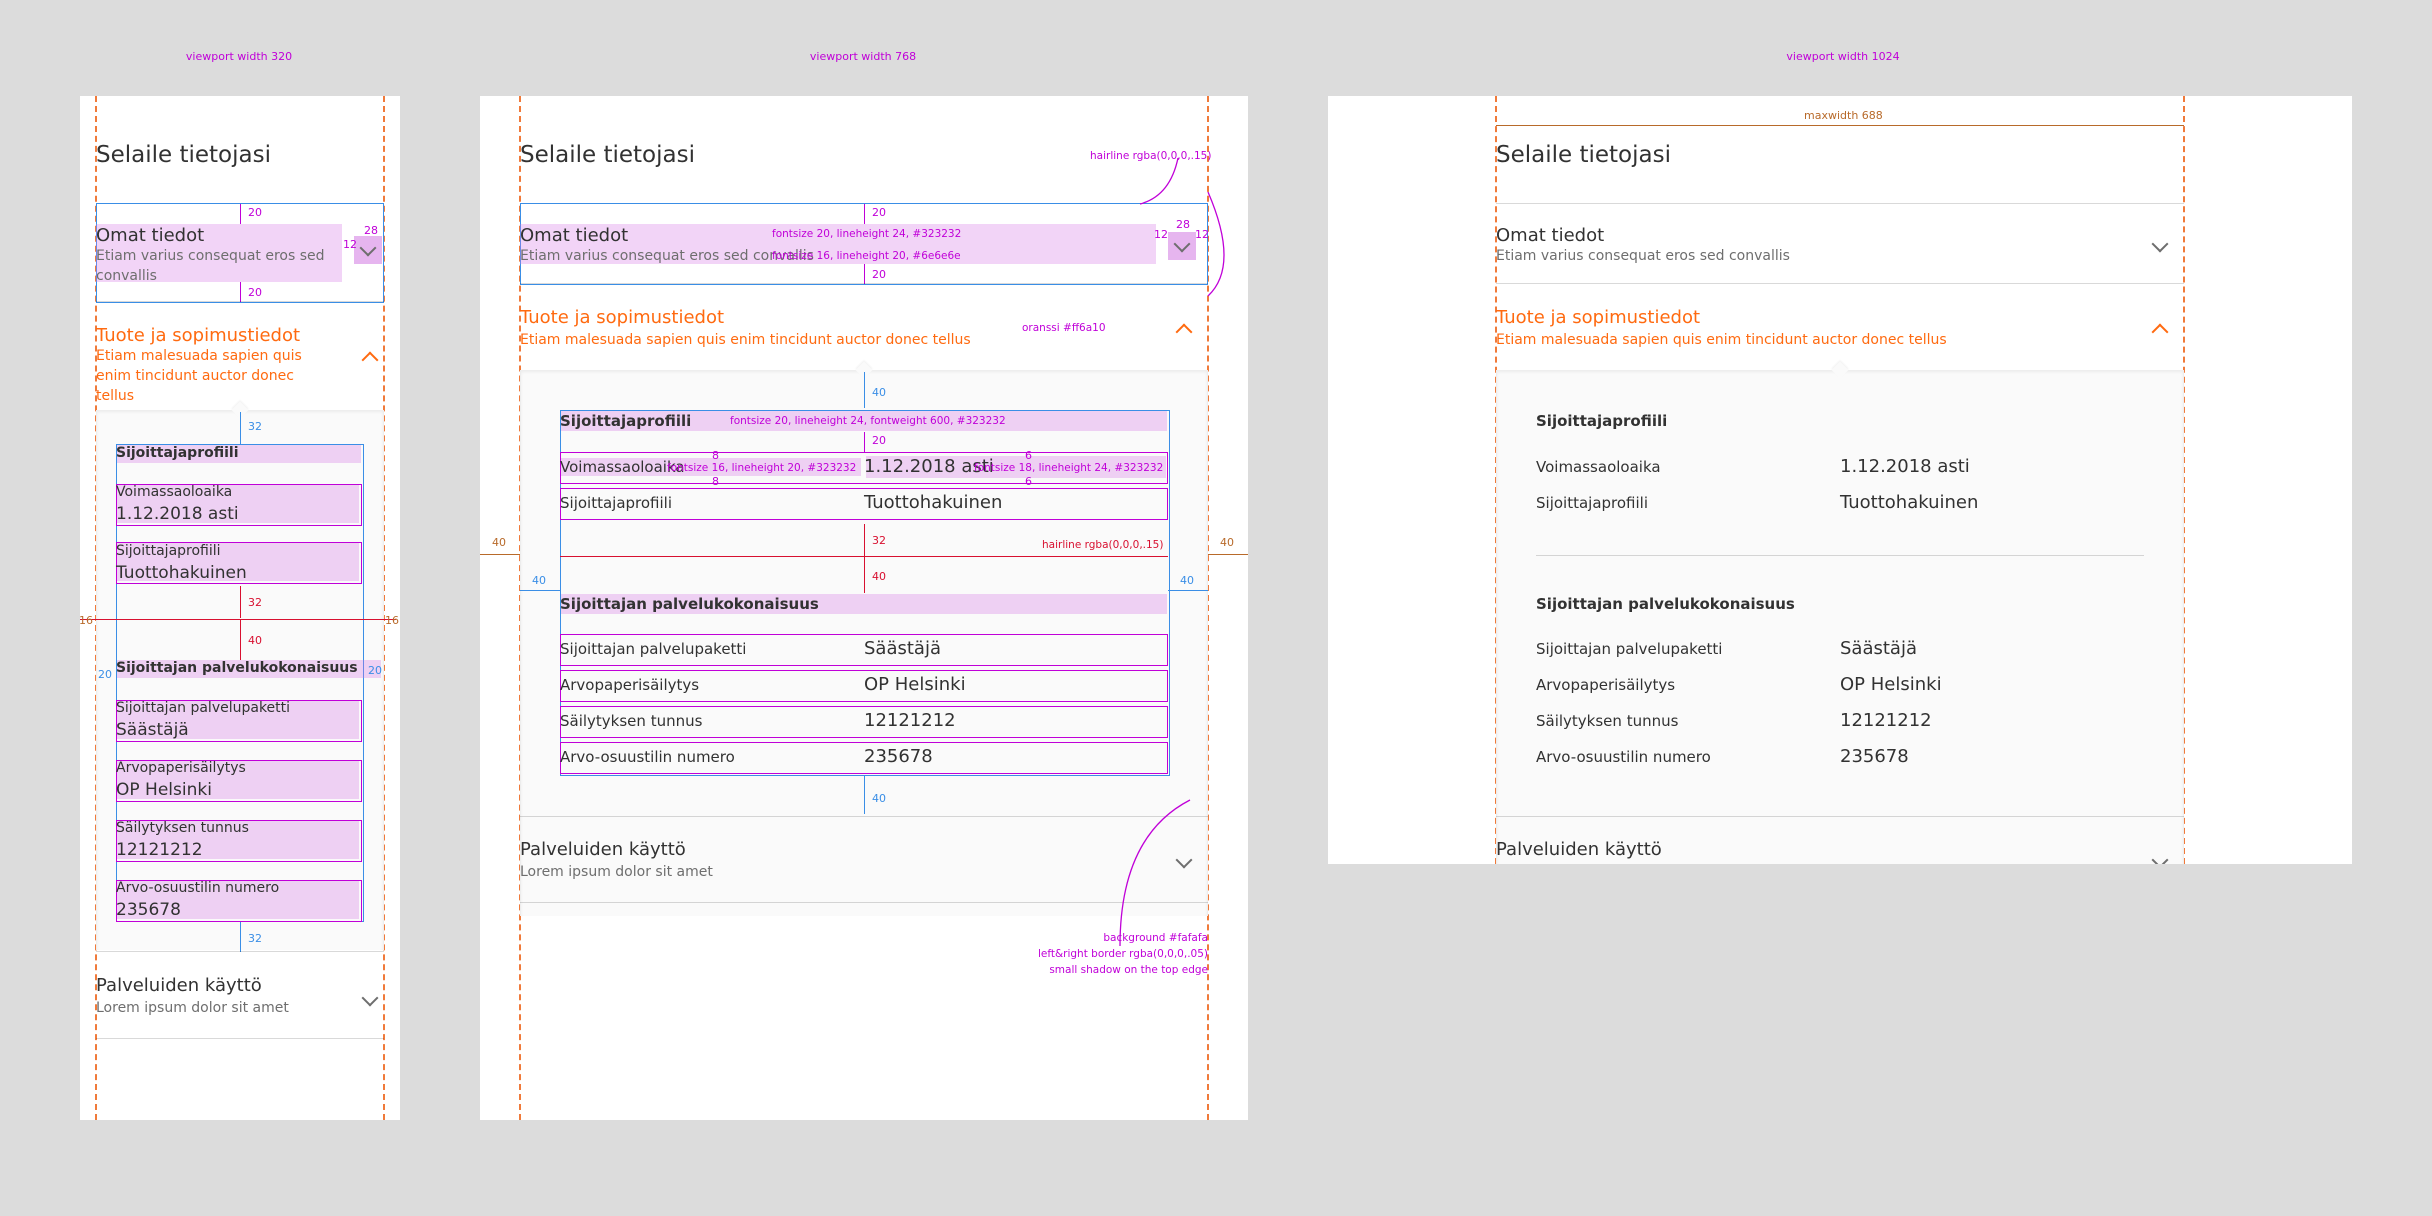  Describe the element at coordinates (371, 230) in the screenshot. I see `measure-label: 28` at that location.